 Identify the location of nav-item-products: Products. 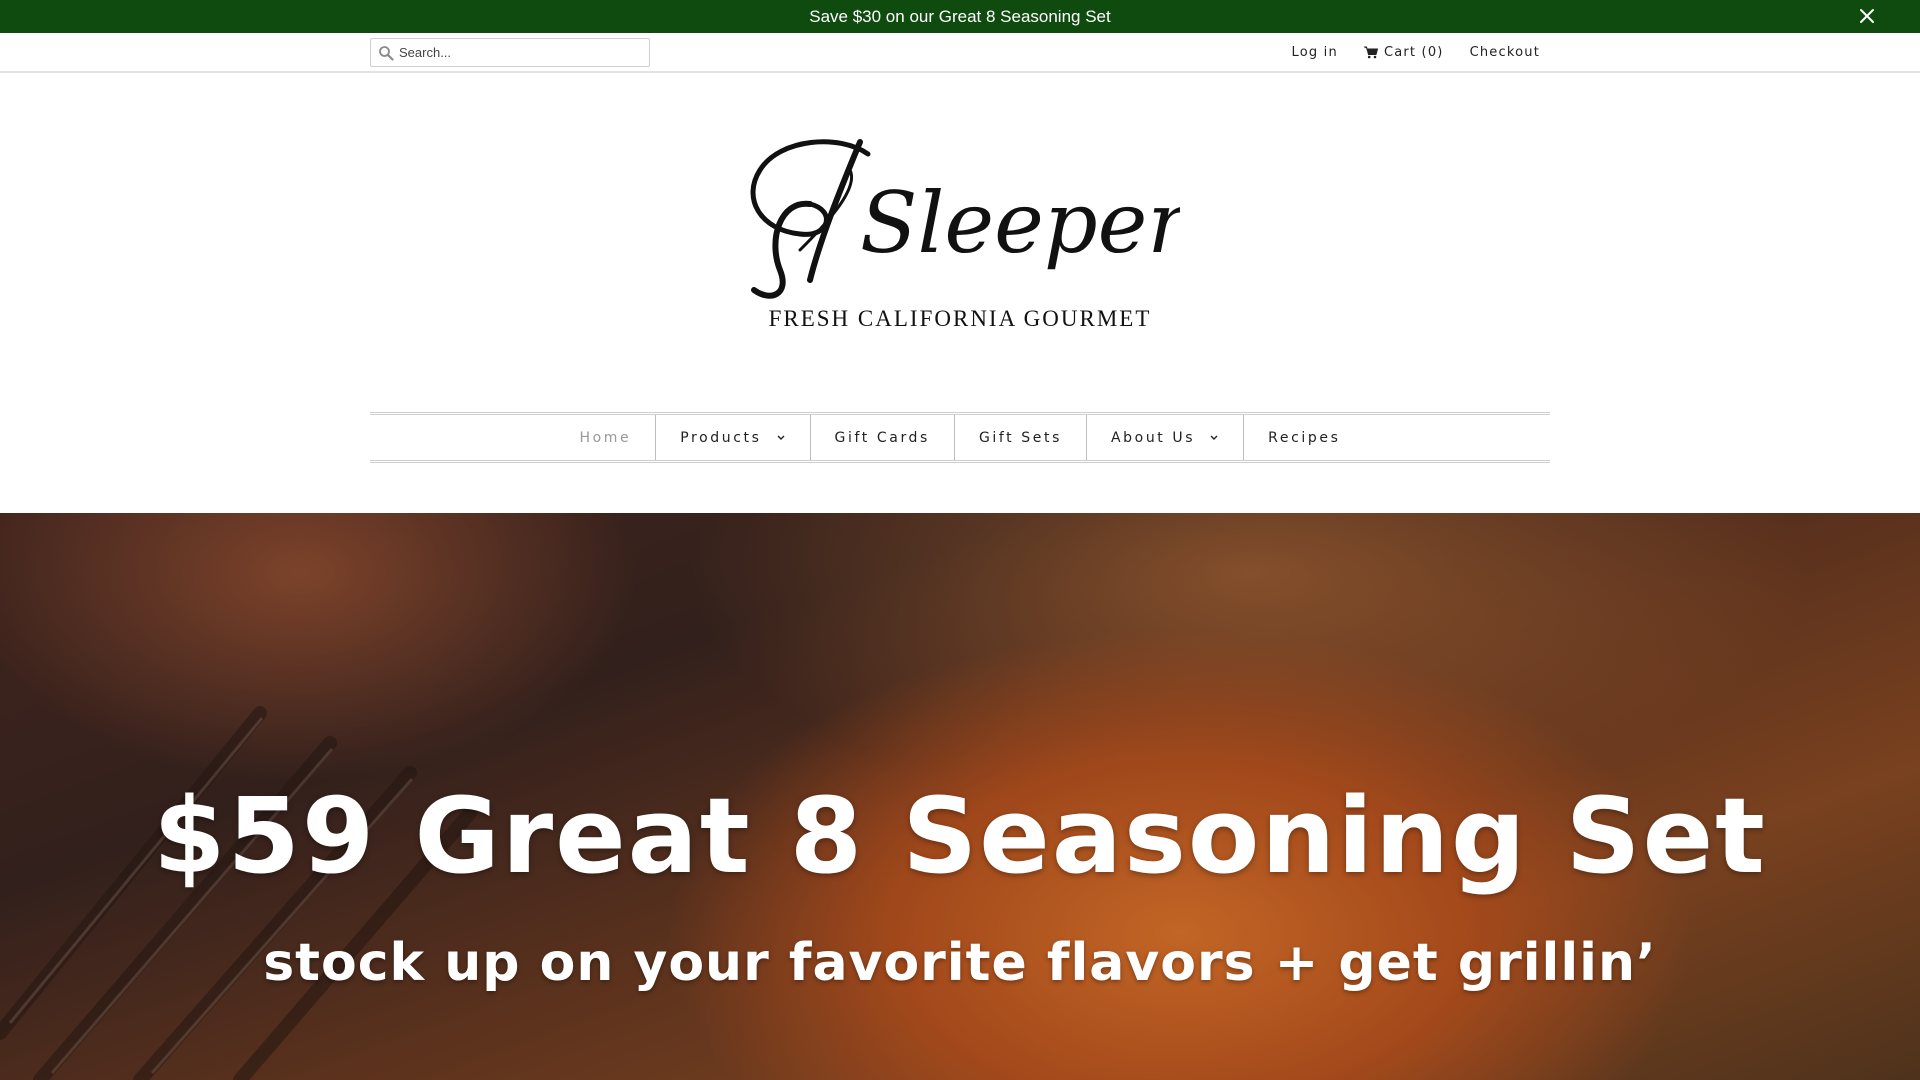
(733, 437).